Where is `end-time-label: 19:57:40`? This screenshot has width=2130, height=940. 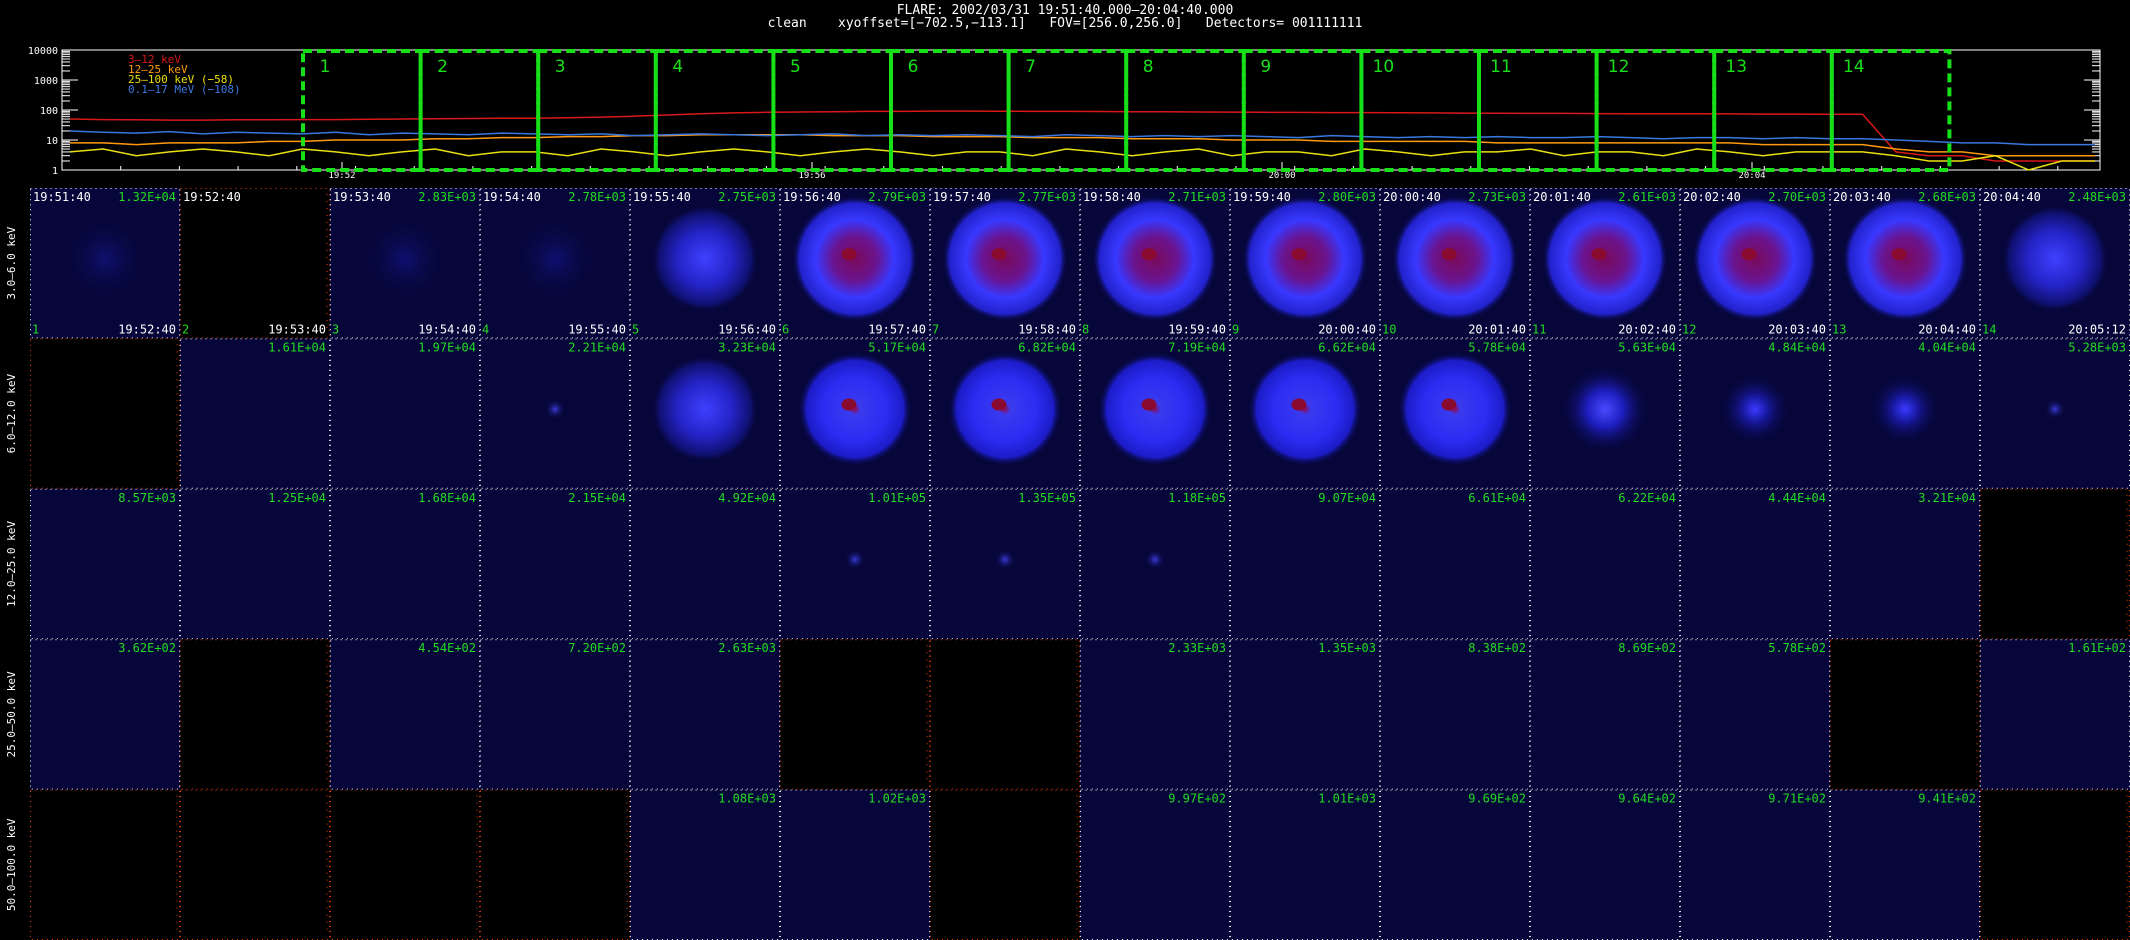
end-time-label: 19:57:40 is located at coordinates (897, 329).